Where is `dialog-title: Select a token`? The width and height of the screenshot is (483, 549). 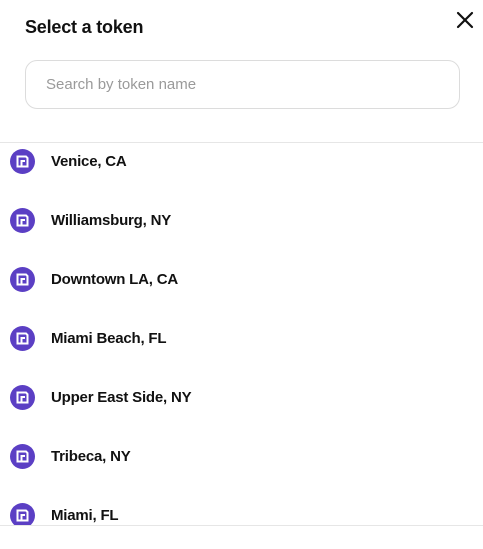 dialog-title: Select a token is located at coordinates (84, 27).